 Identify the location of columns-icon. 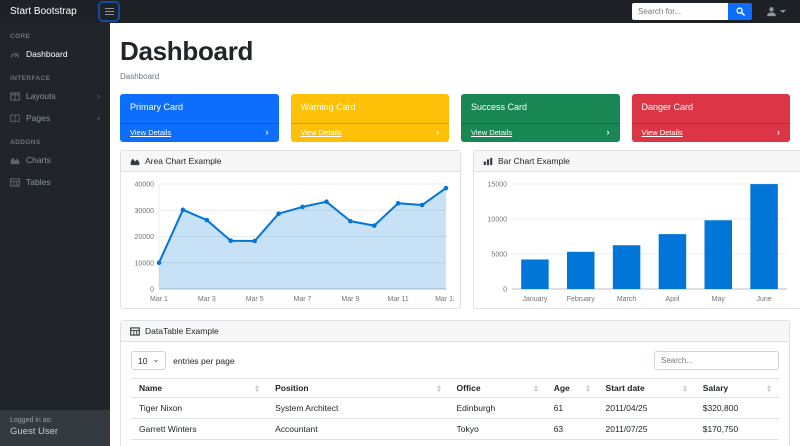
(15, 96).